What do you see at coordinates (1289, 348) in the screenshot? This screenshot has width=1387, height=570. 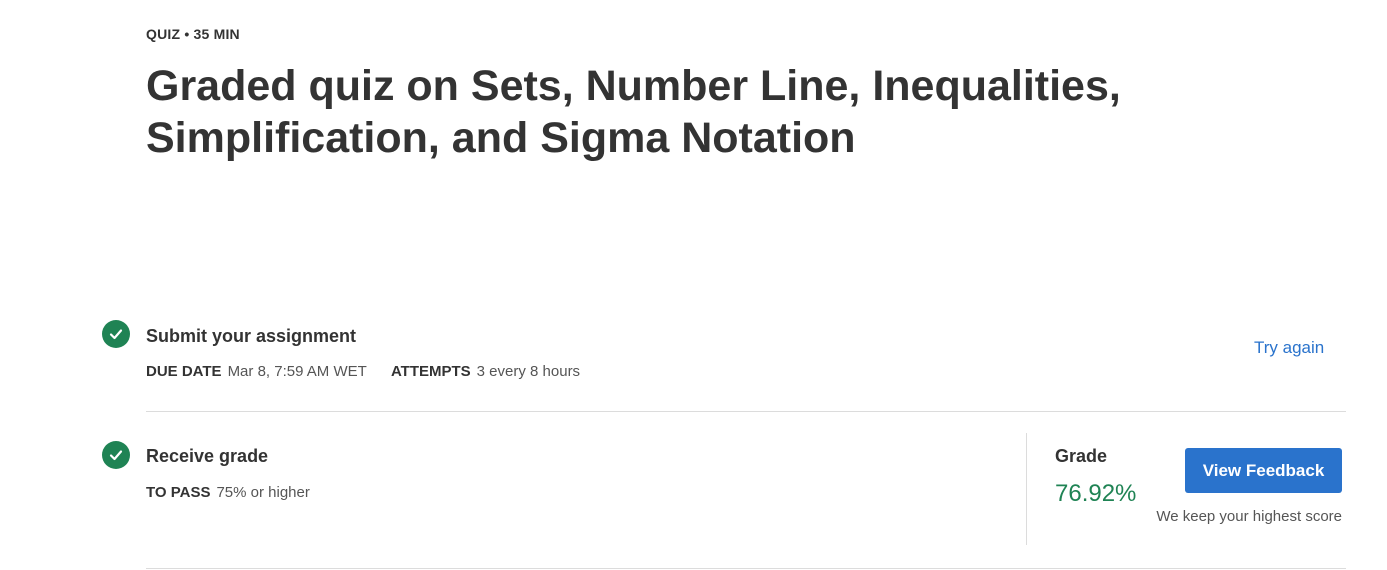 I see `try-again-link: Try again` at bounding box center [1289, 348].